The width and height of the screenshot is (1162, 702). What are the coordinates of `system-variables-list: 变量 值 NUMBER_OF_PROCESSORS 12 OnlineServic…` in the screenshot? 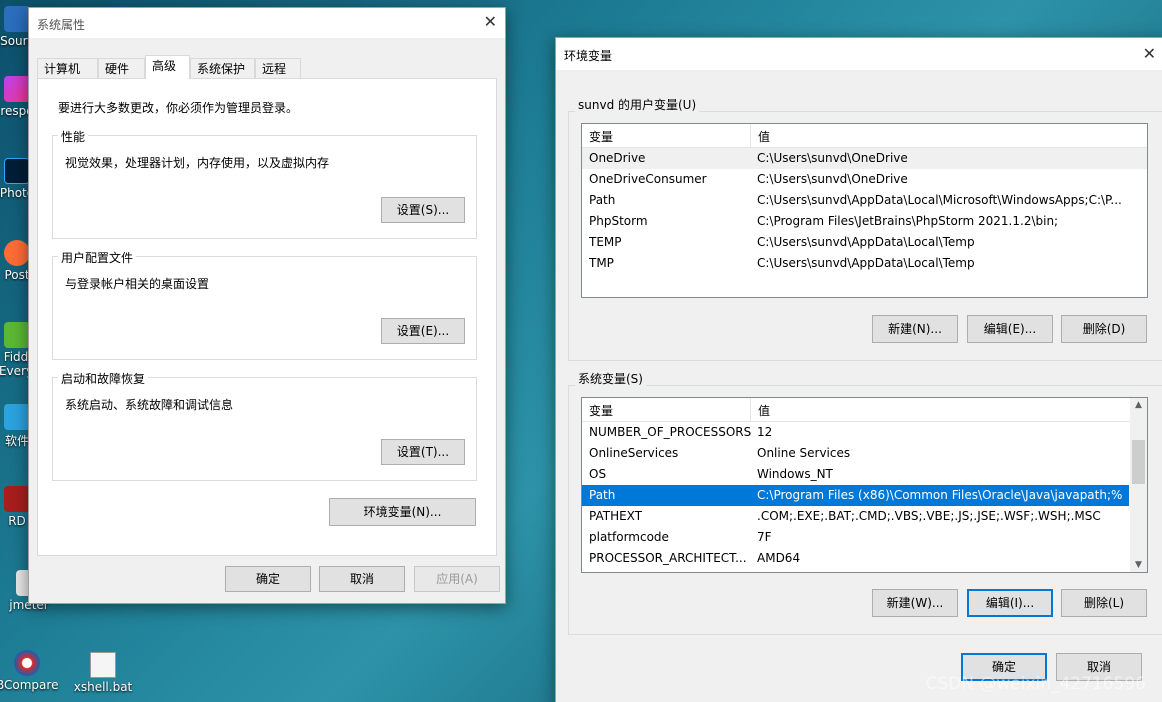 It's located at (864, 485).